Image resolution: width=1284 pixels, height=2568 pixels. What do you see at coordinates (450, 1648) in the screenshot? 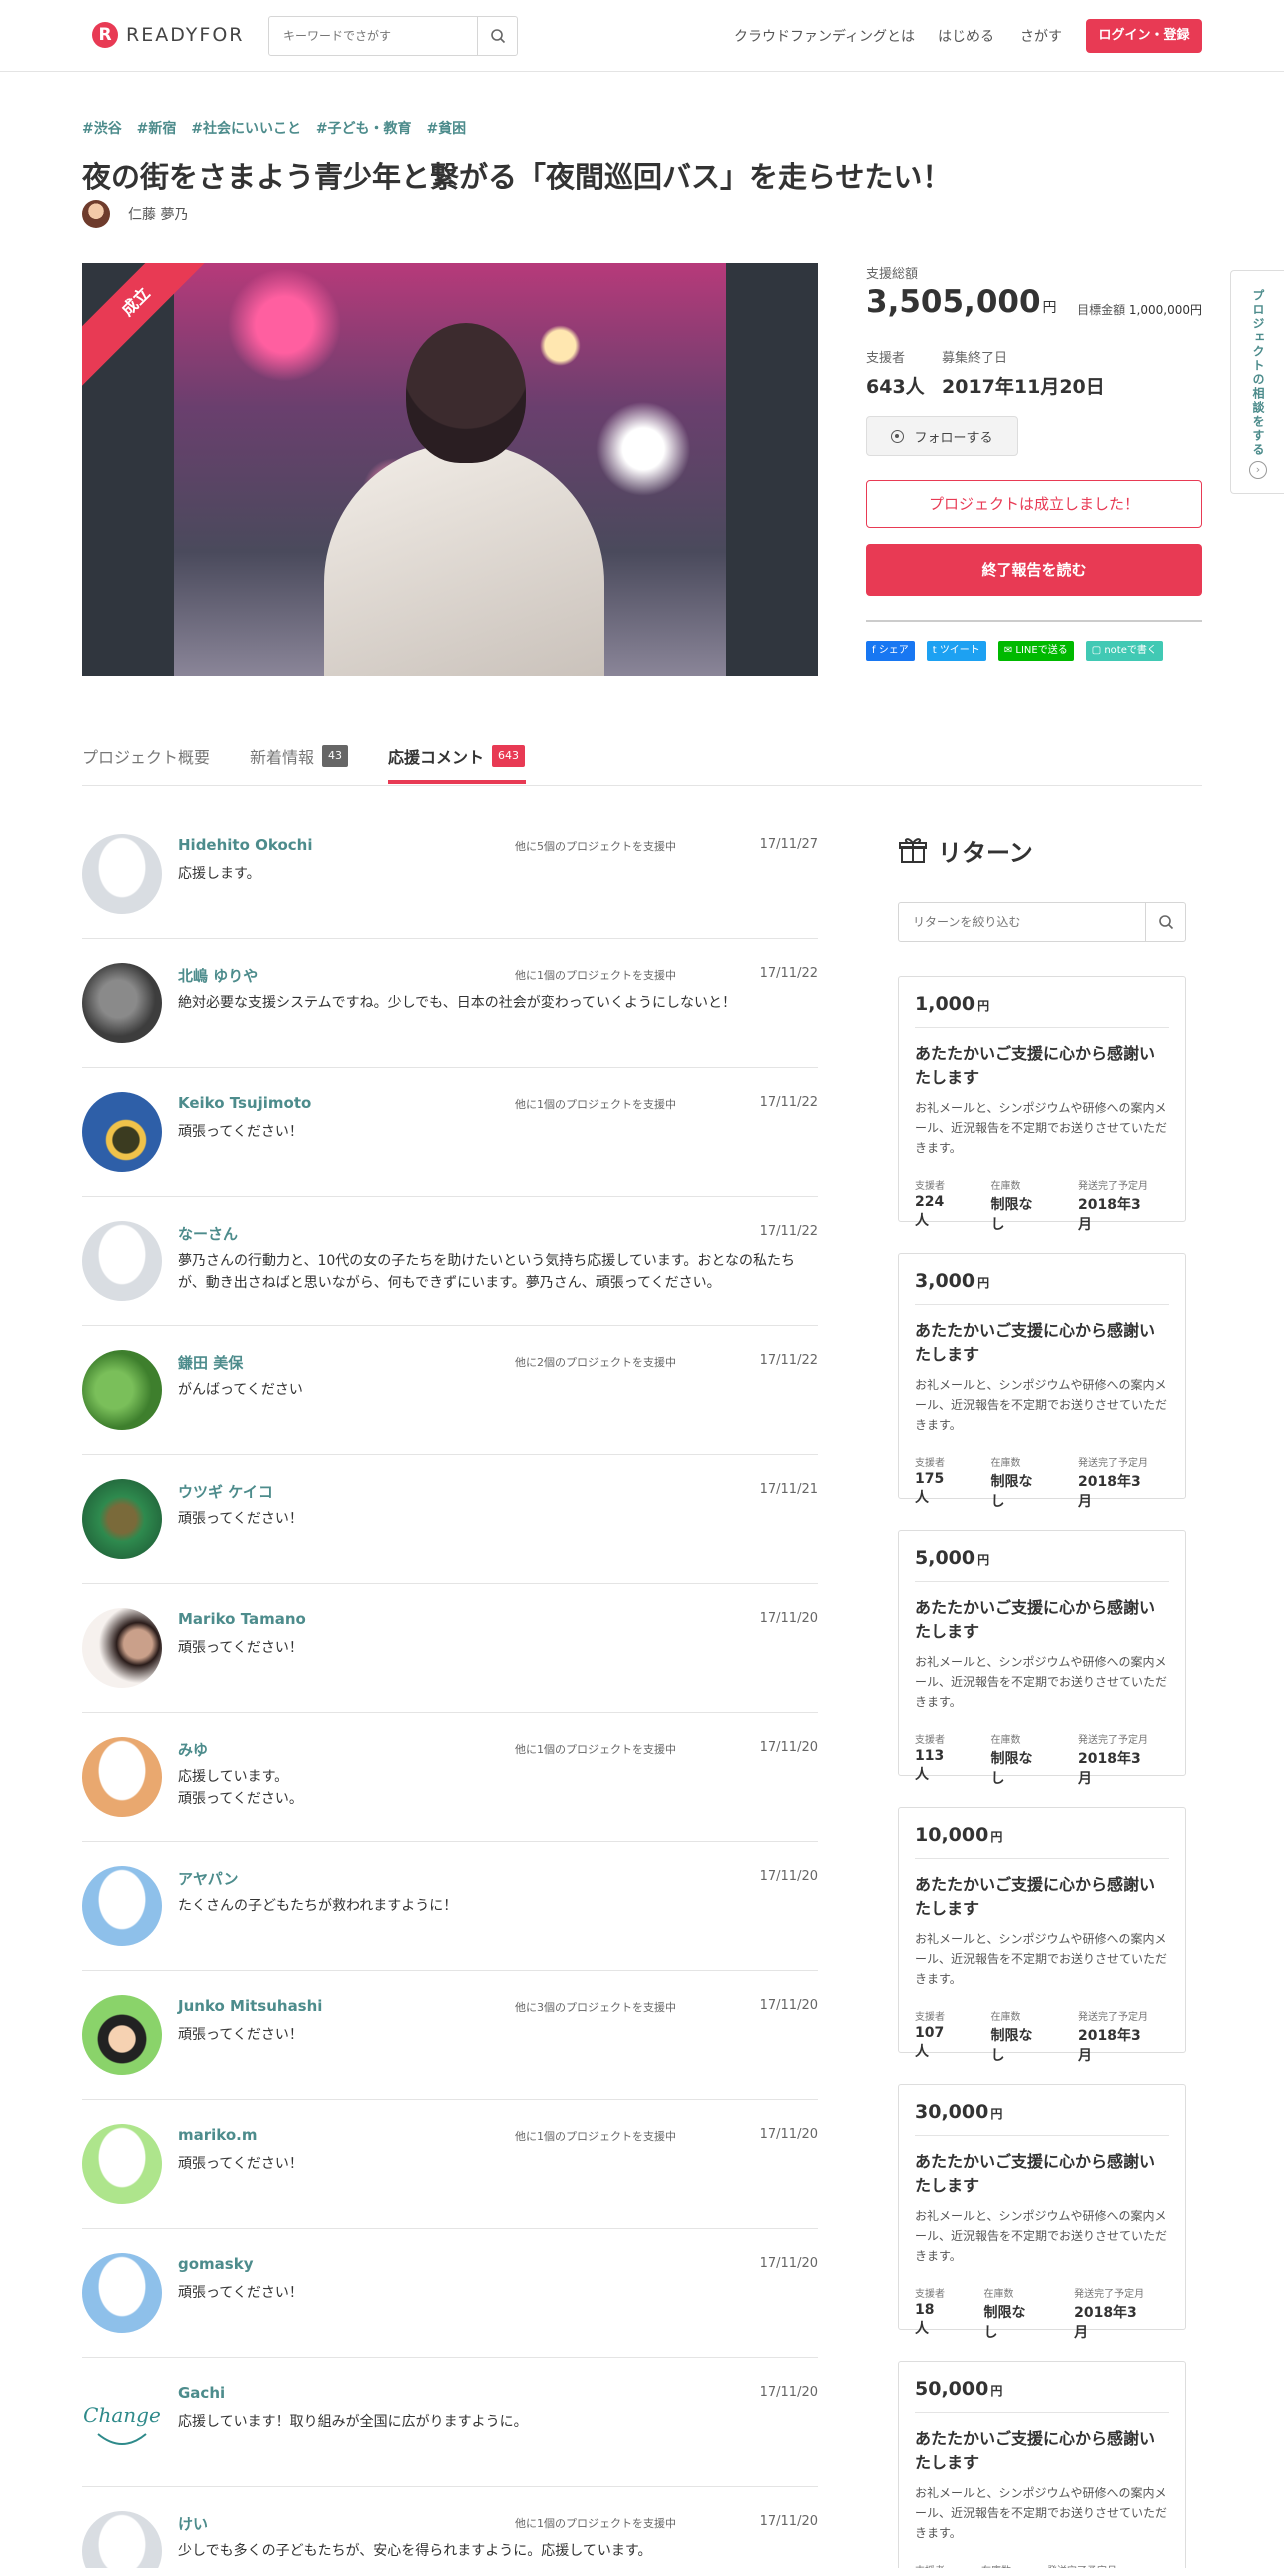
I see `comment-item: Mariko Tamano 17/11/20 頑張ってください！` at bounding box center [450, 1648].